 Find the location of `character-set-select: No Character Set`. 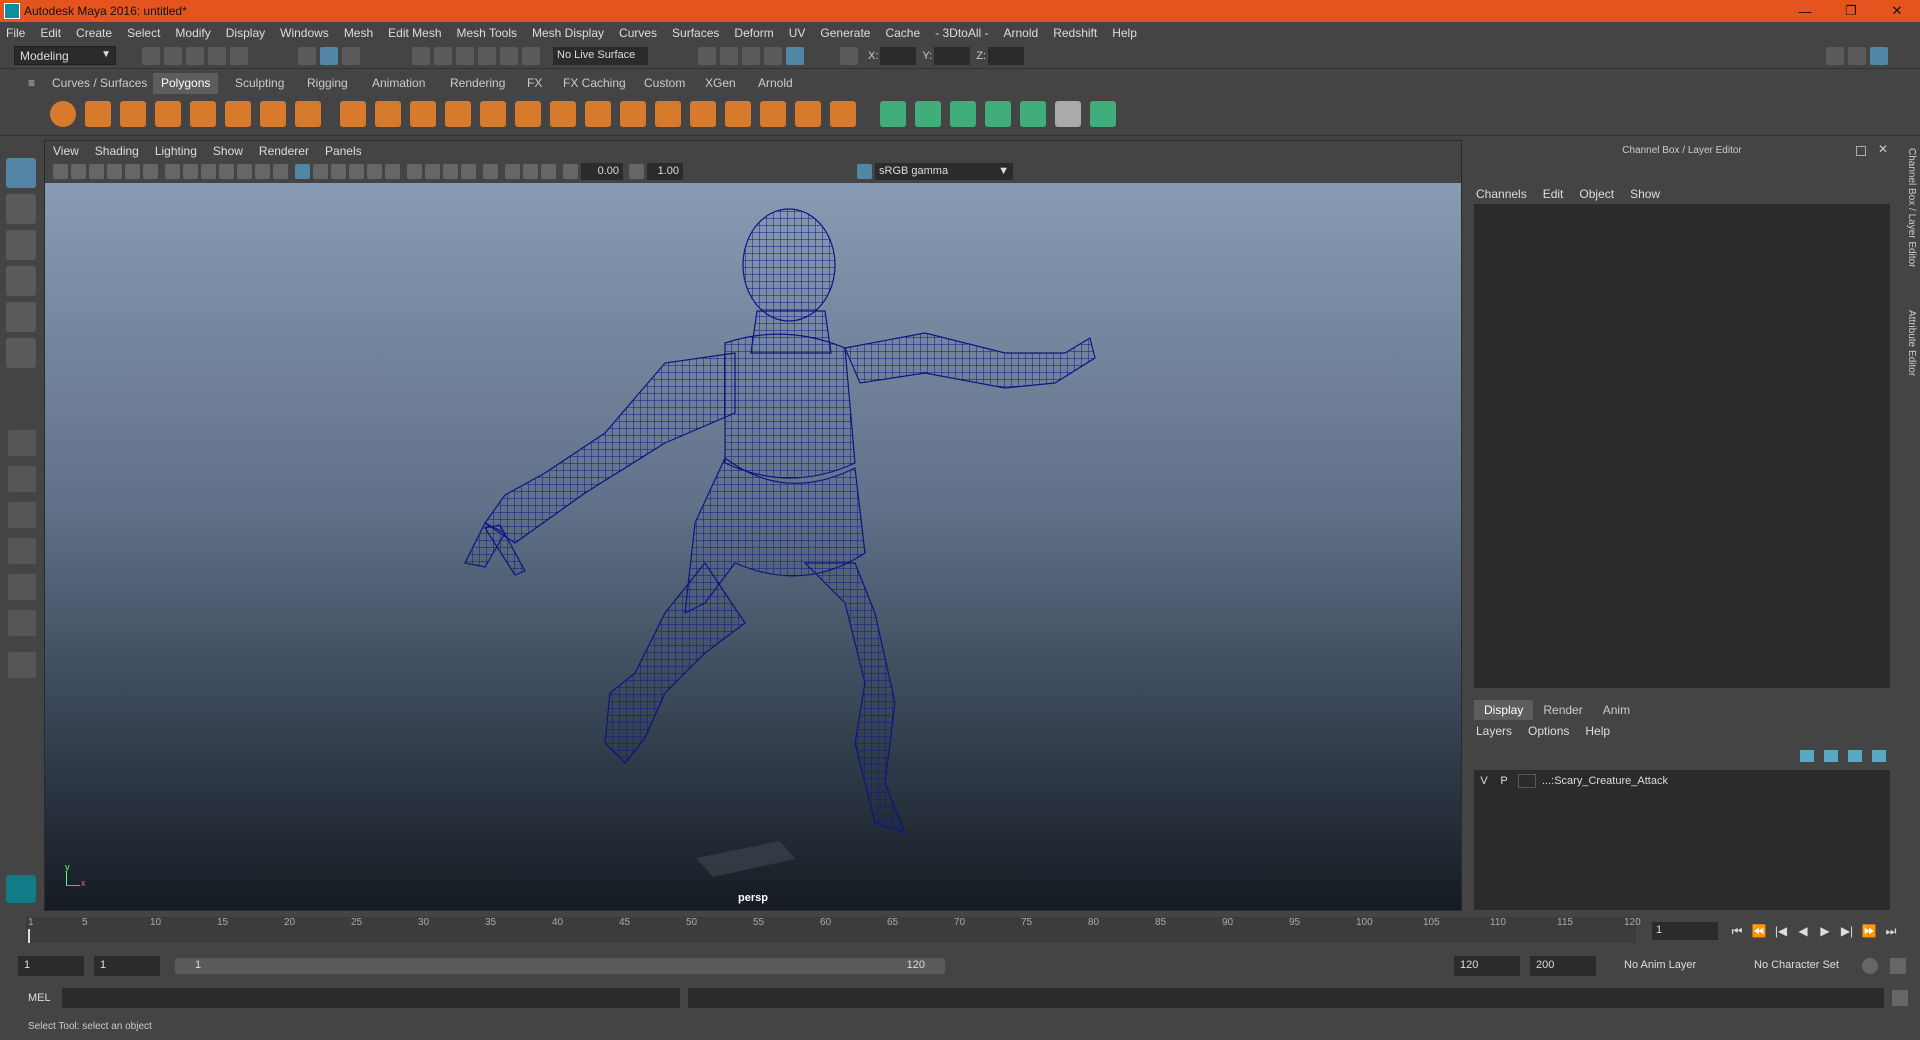

character-set-select: No Character Set is located at coordinates (1804, 966).